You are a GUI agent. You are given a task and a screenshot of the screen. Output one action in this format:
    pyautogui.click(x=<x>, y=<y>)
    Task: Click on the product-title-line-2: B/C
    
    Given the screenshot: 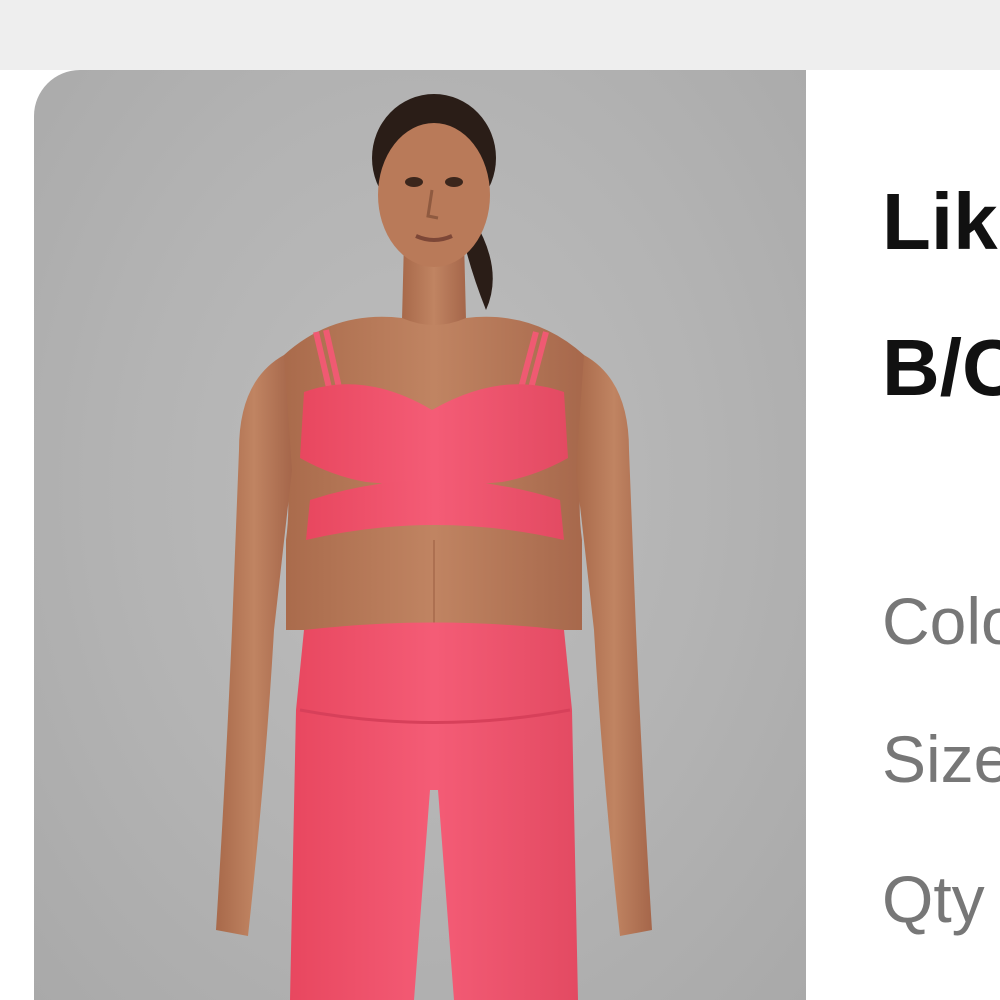 What is the action you would take?
    pyautogui.click(x=941, y=367)
    